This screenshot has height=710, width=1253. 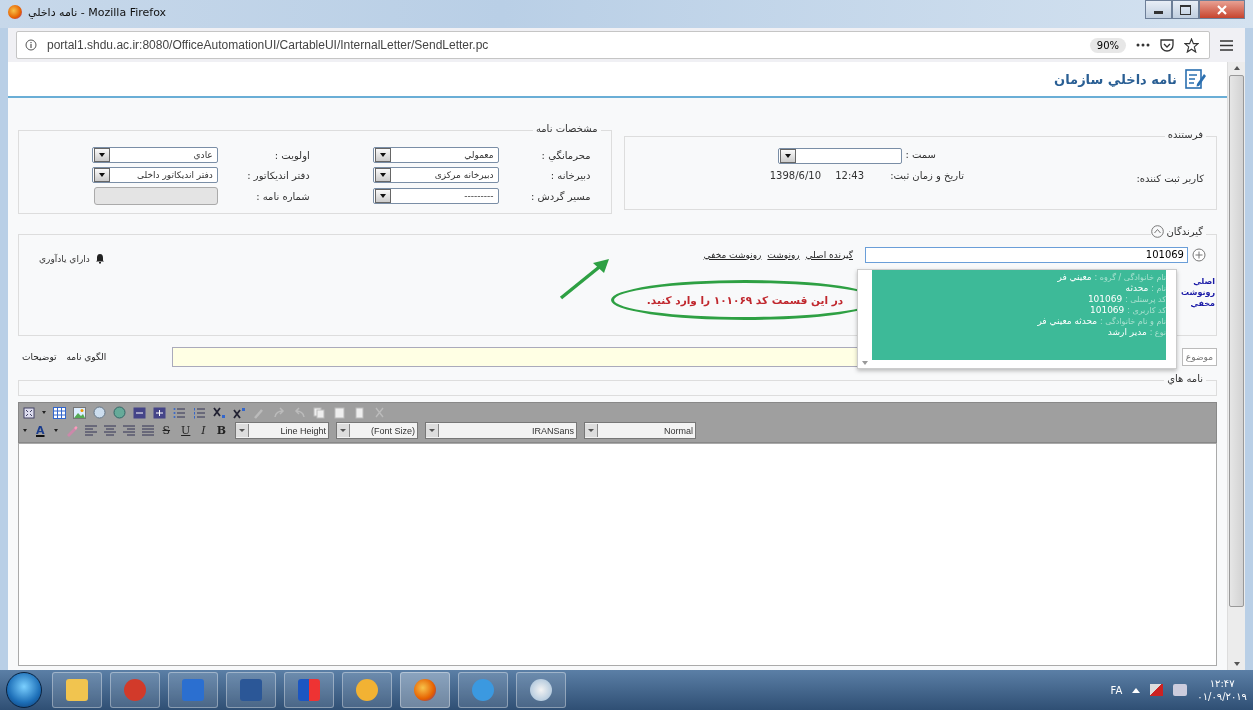 I want to click on field-label: محرمانگي :, so click(x=565, y=155).